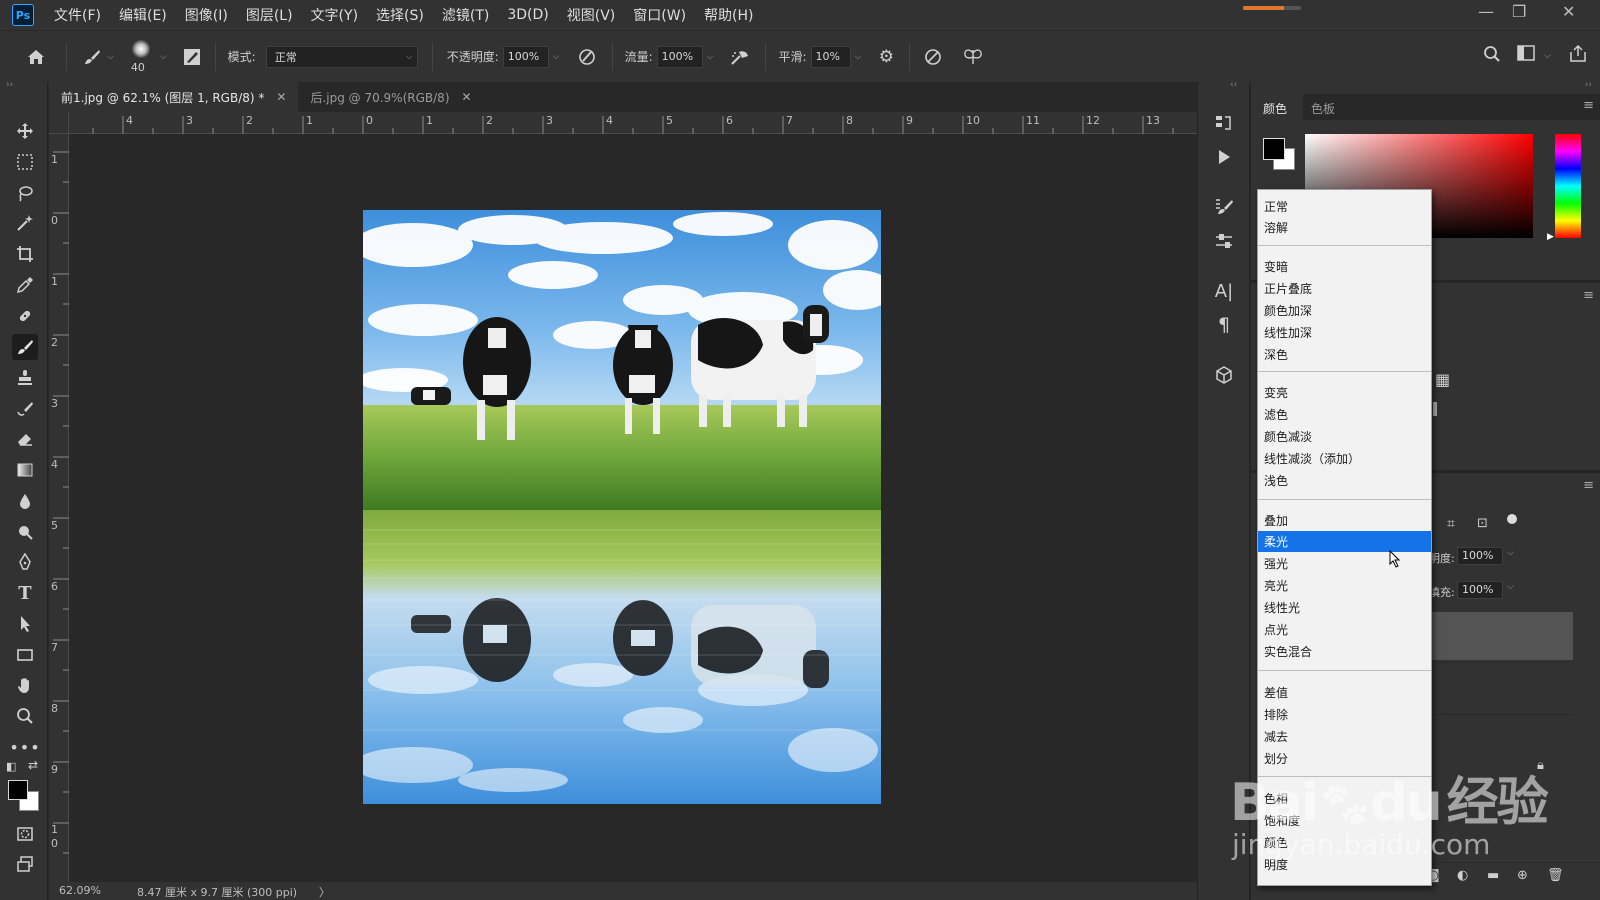 This screenshot has height=900, width=1600. I want to click on adjustments-sliders-icon, so click(1224, 241).